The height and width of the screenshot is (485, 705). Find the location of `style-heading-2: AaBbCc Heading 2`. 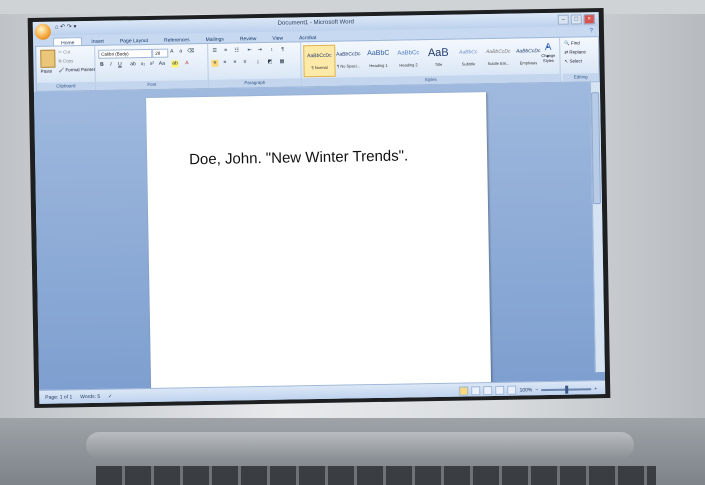

style-heading-2: AaBbCc Heading 2 is located at coordinates (408, 58).